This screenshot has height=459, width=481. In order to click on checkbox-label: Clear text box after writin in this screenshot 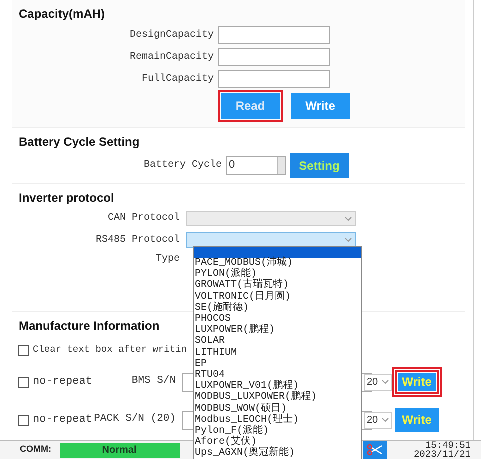, I will do `click(110, 350)`.